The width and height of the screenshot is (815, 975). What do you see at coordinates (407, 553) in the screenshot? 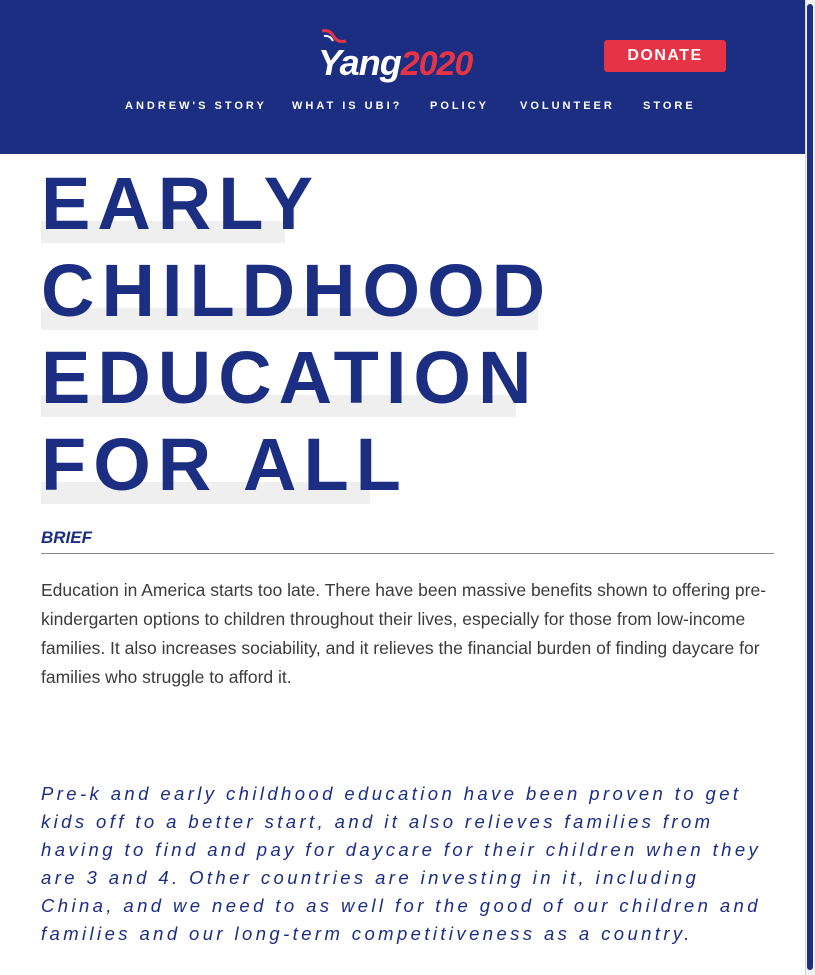
I see `brief-divider` at bounding box center [407, 553].